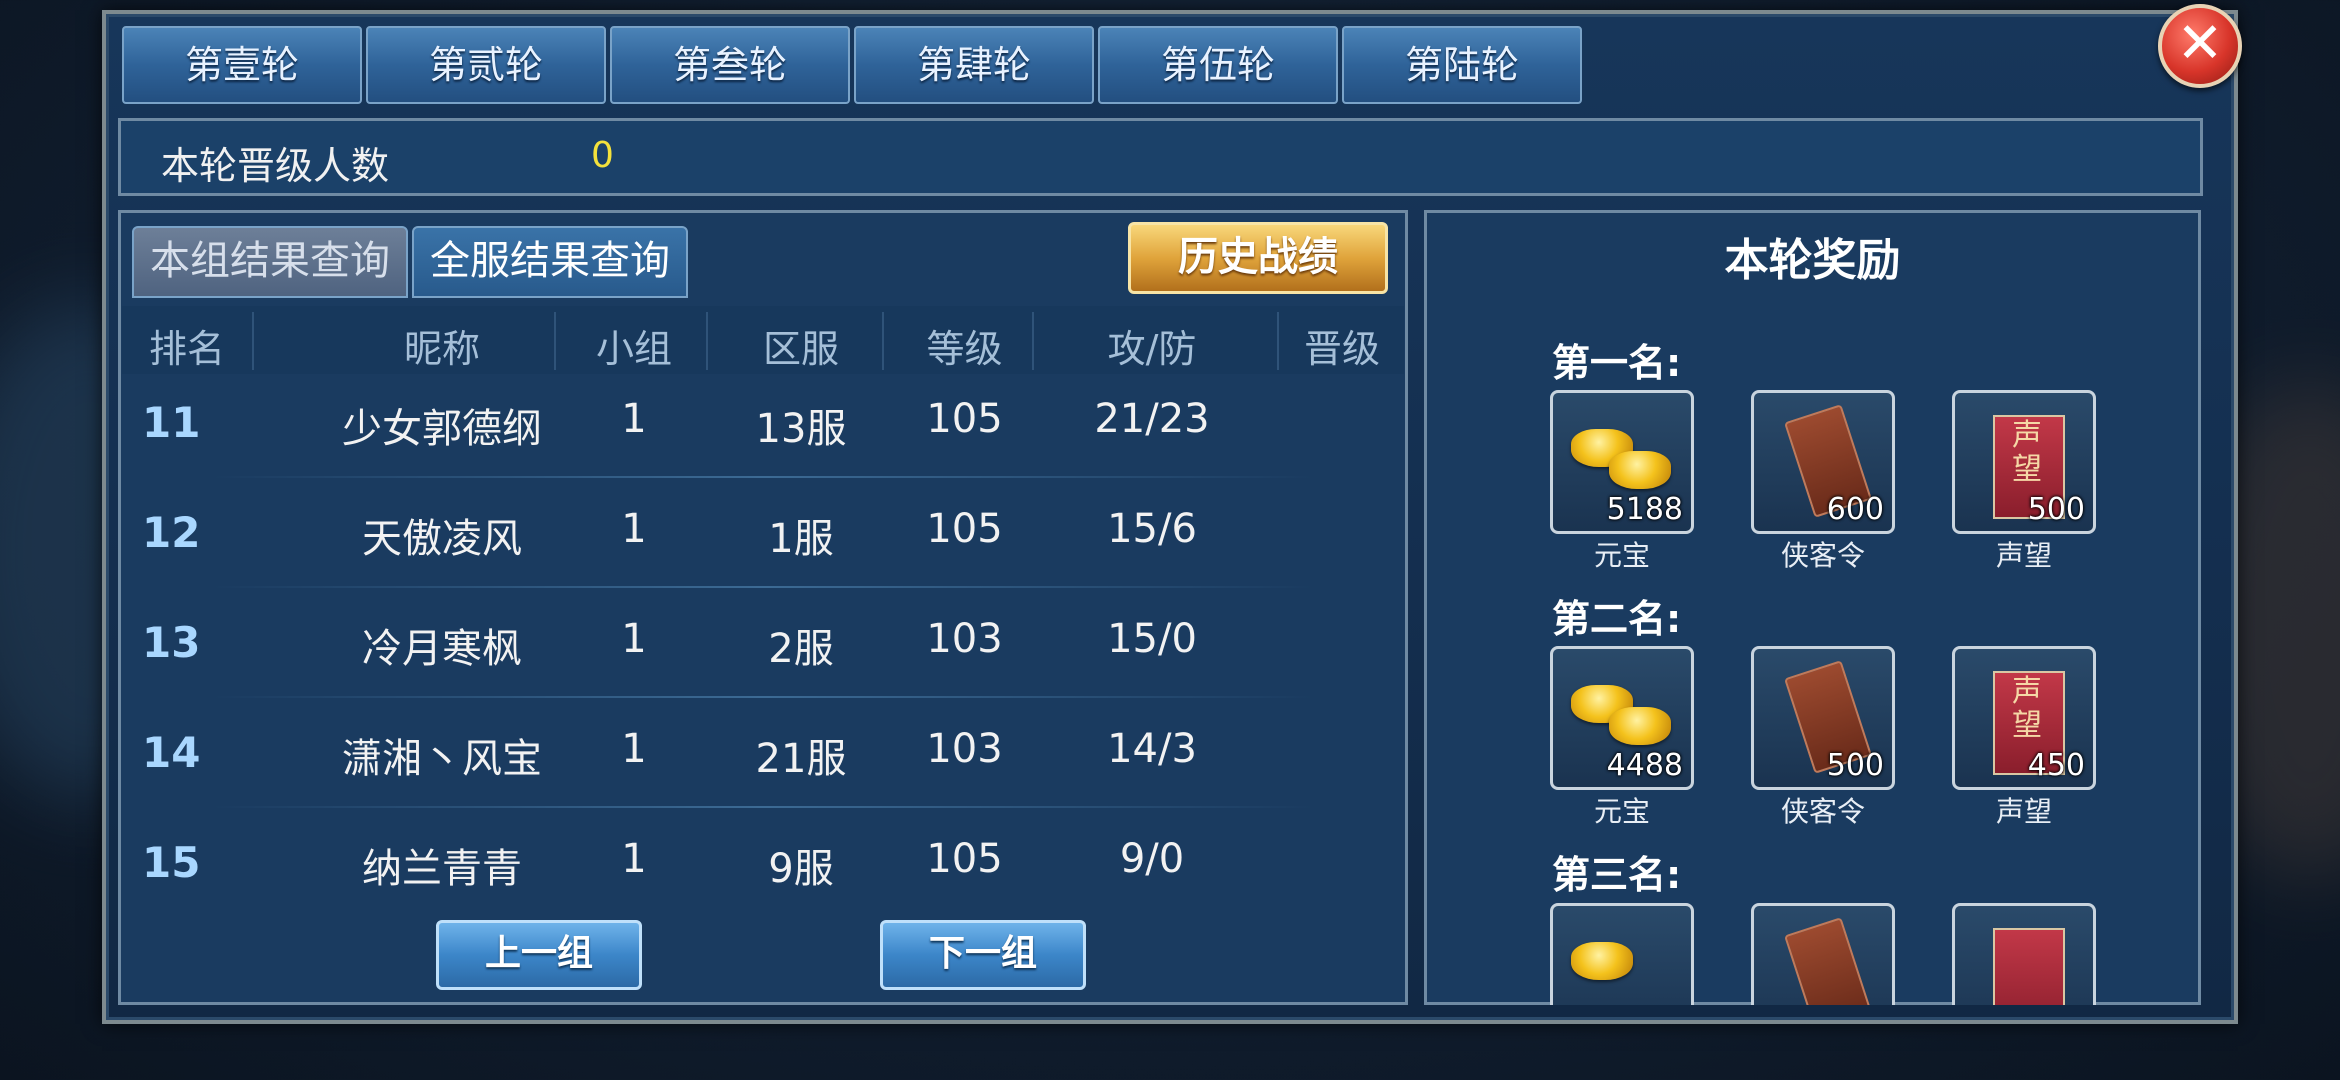 Image resolution: width=2340 pixels, height=1080 pixels. What do you see at coordinates (801, 649) in the screenshot?
I see `server-cell: 2服` at bounding box center [801, 649].